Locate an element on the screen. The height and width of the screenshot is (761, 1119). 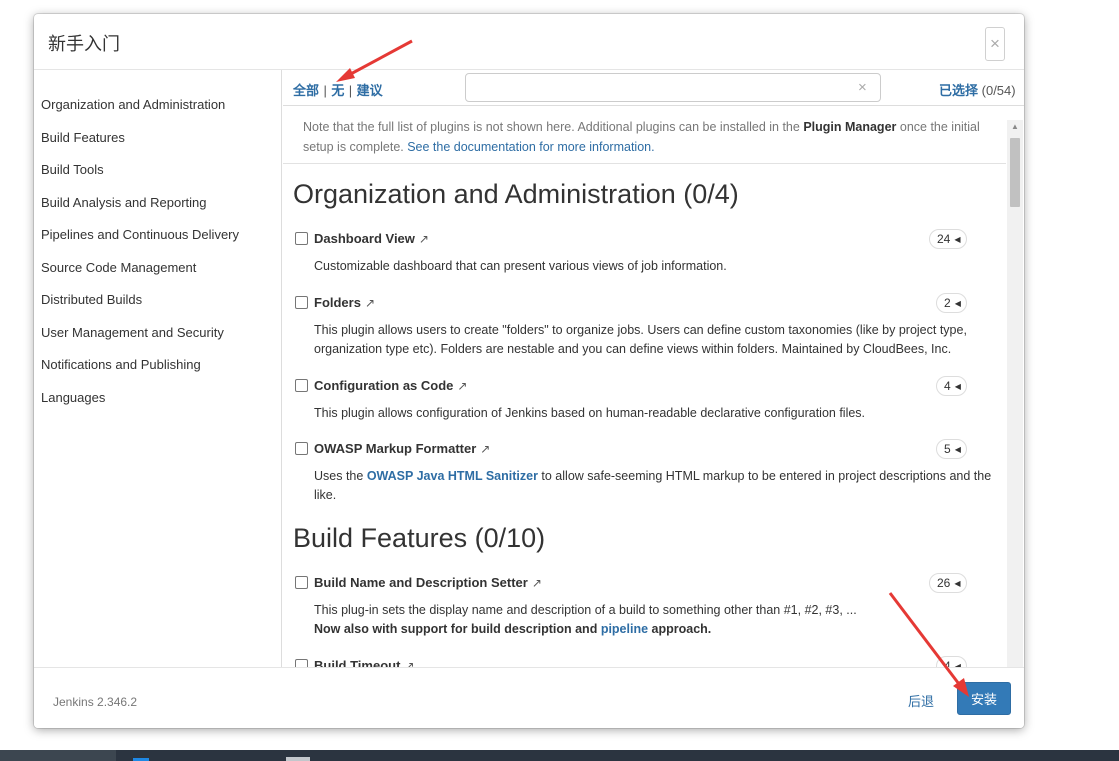
selected-link: 已选择 is located at coordinates (958, 90).